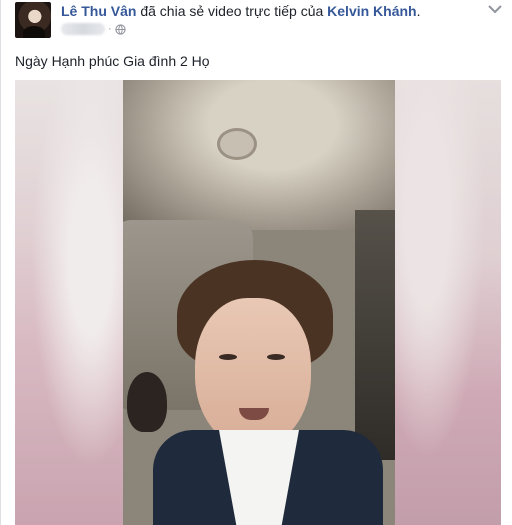  What do you see at coordinates (253, 373) in the screenshot?
I see `presenter-face` at bounding box center [253, 373].